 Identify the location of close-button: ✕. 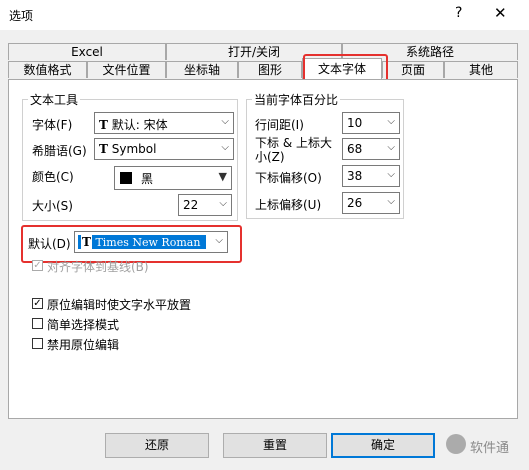
(500, 13).